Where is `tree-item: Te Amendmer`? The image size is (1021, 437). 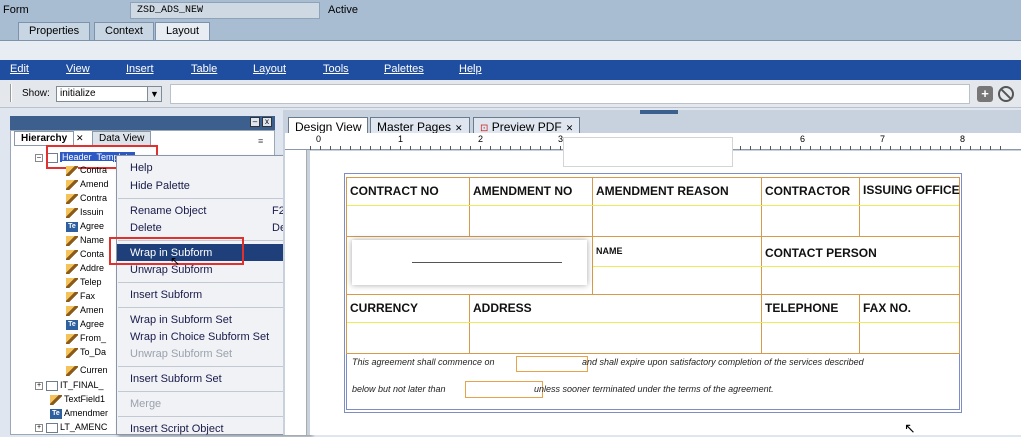
tree-item: Te Amendmer is located at coordinates (79, 413).